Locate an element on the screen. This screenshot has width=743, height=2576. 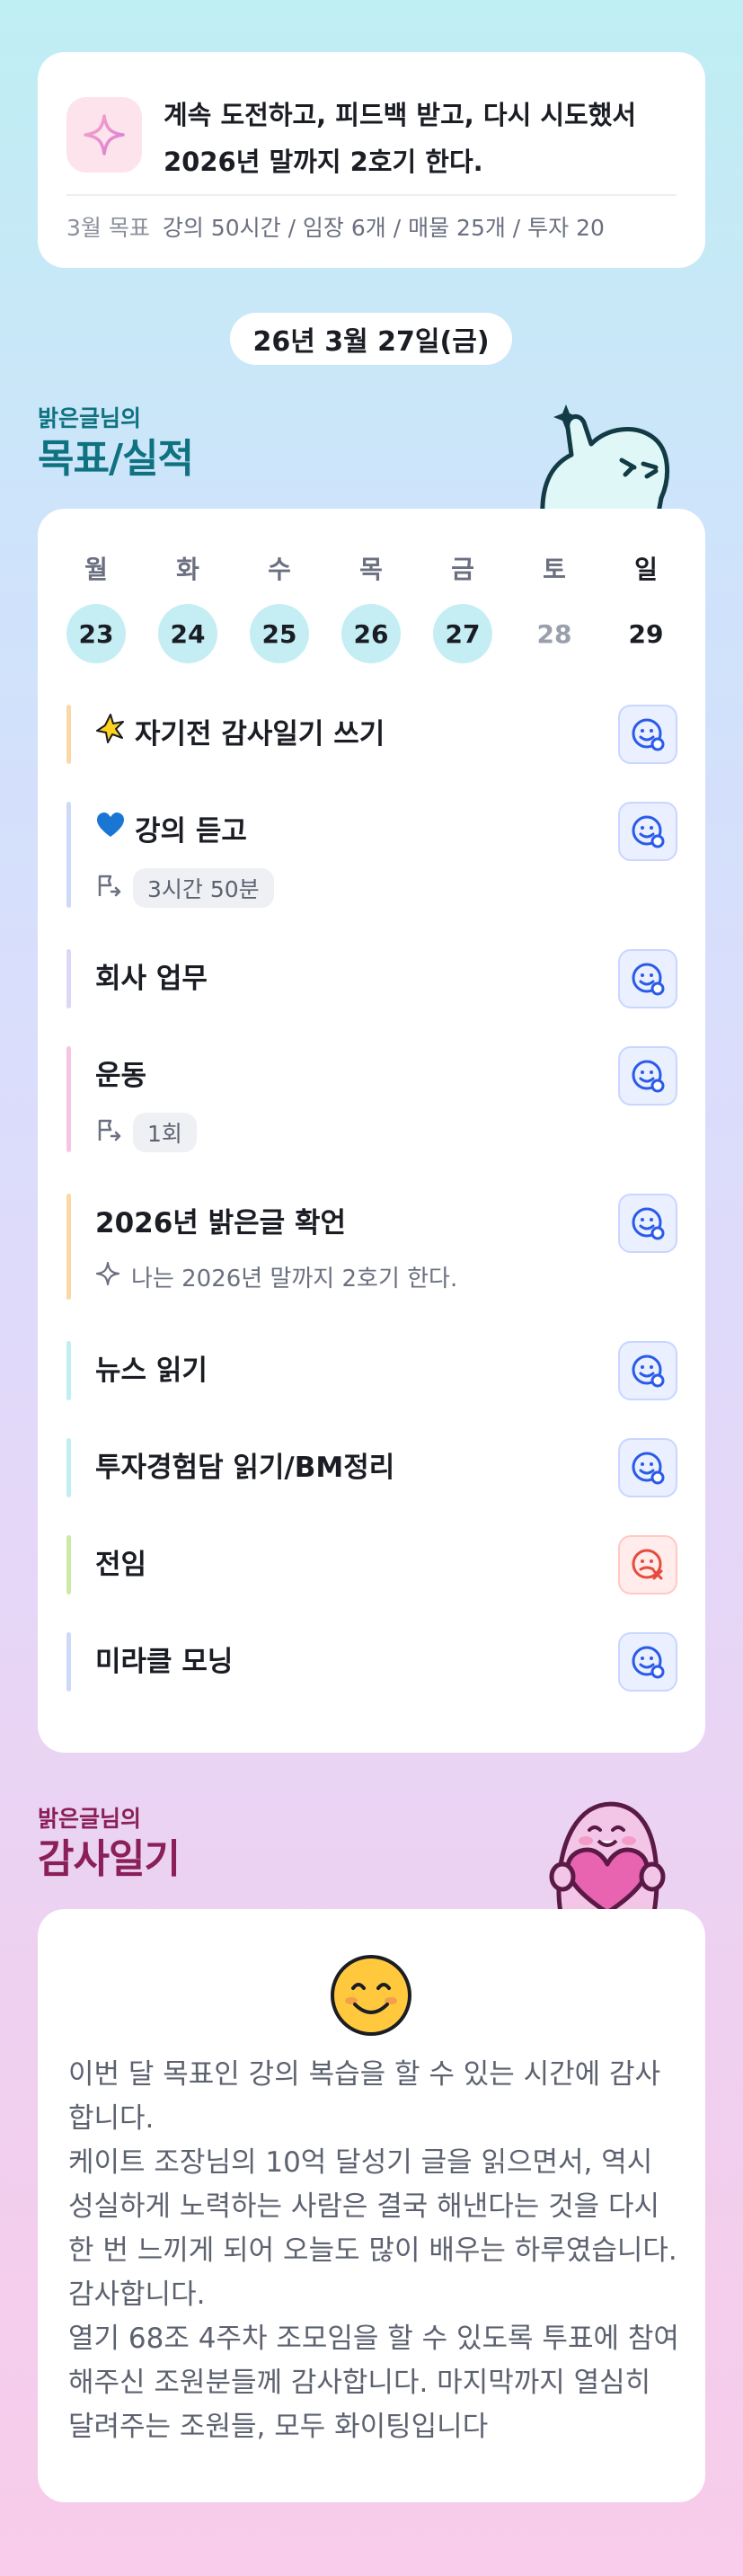
task-title-text: 2026년 밝은글 확언 is located at coordinates (220, 1223).